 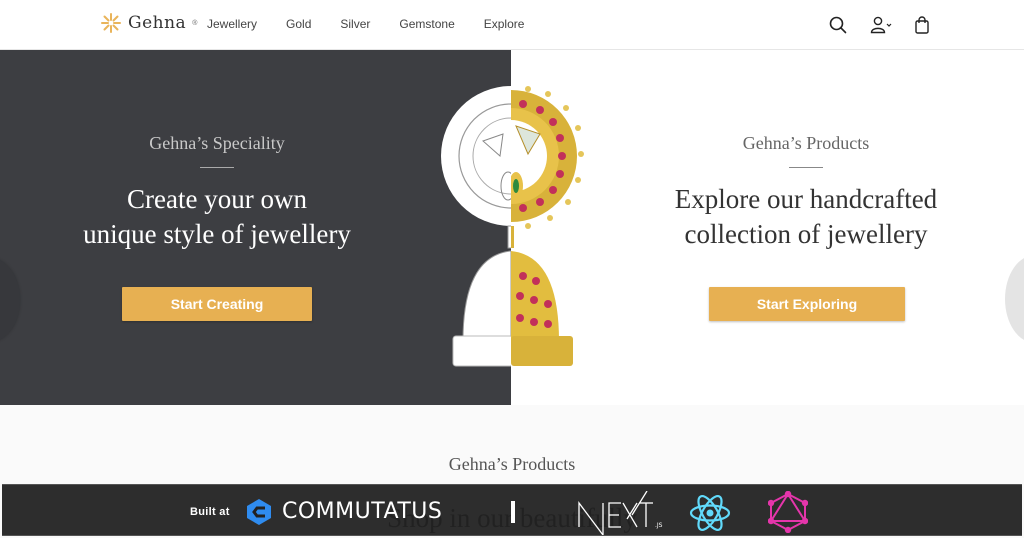 I want to click on search-button, so click(x=838, y=25).